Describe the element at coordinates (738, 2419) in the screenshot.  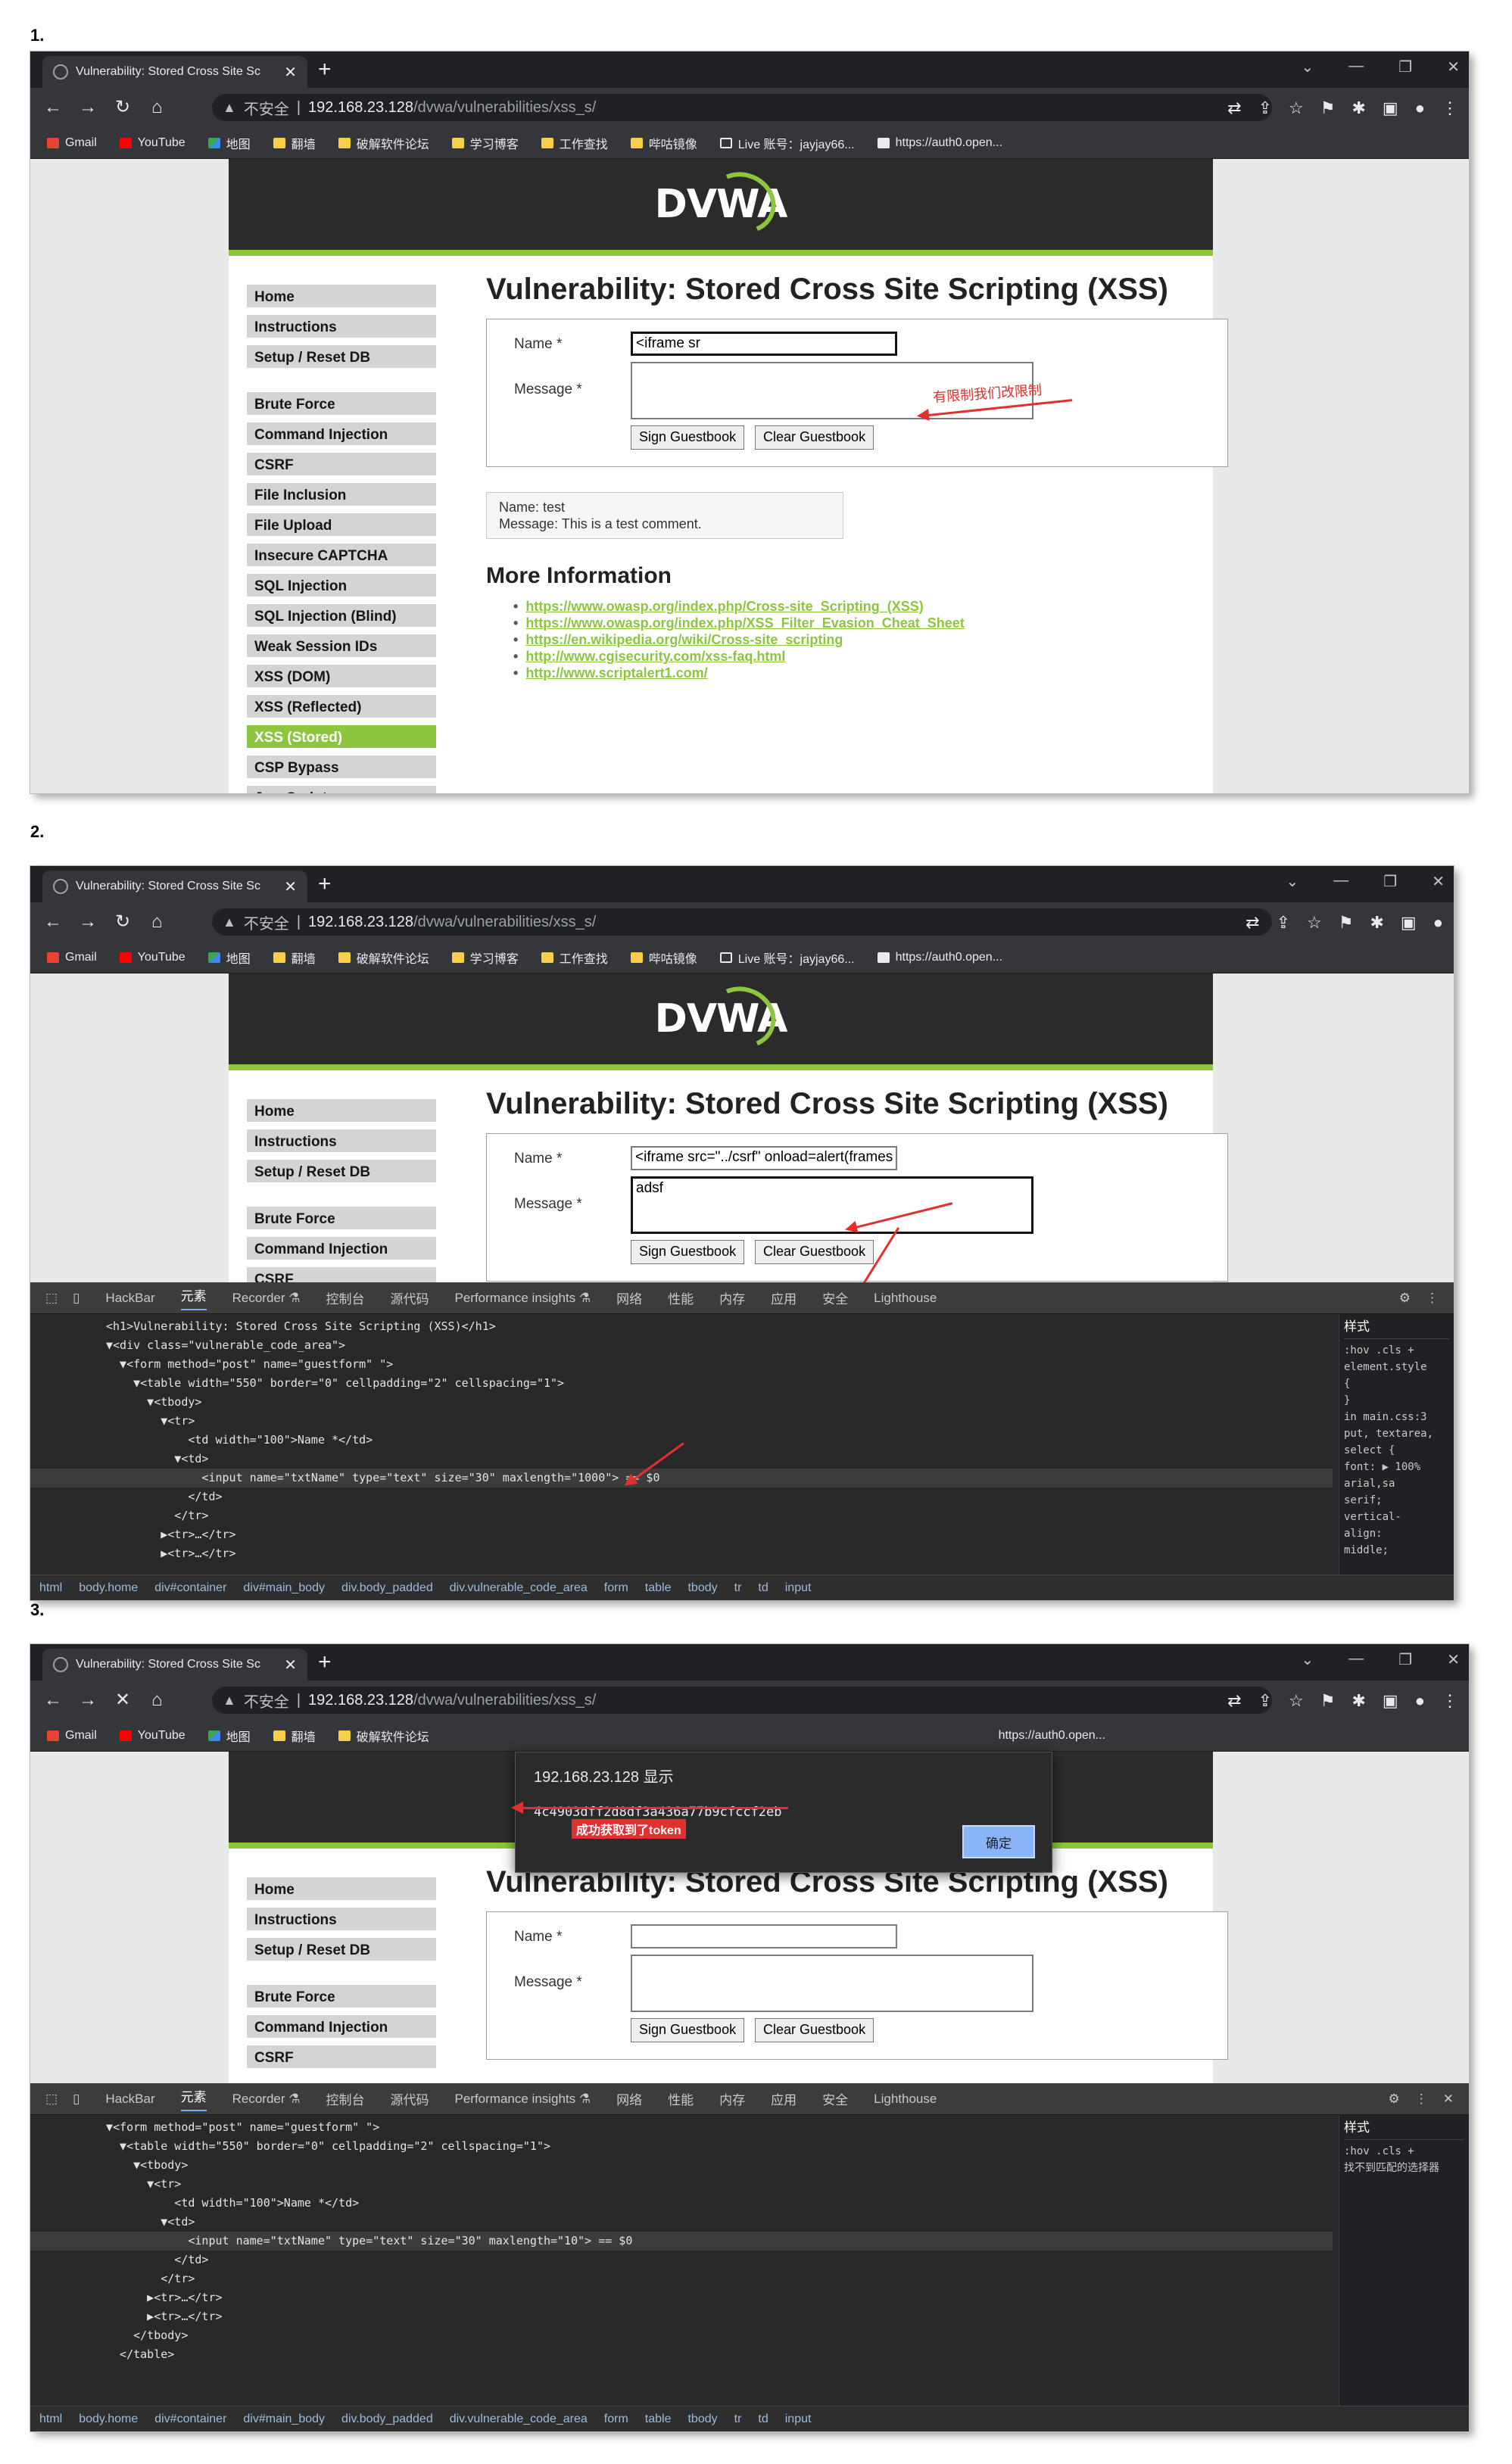
I see `crumb: tr` at that location.